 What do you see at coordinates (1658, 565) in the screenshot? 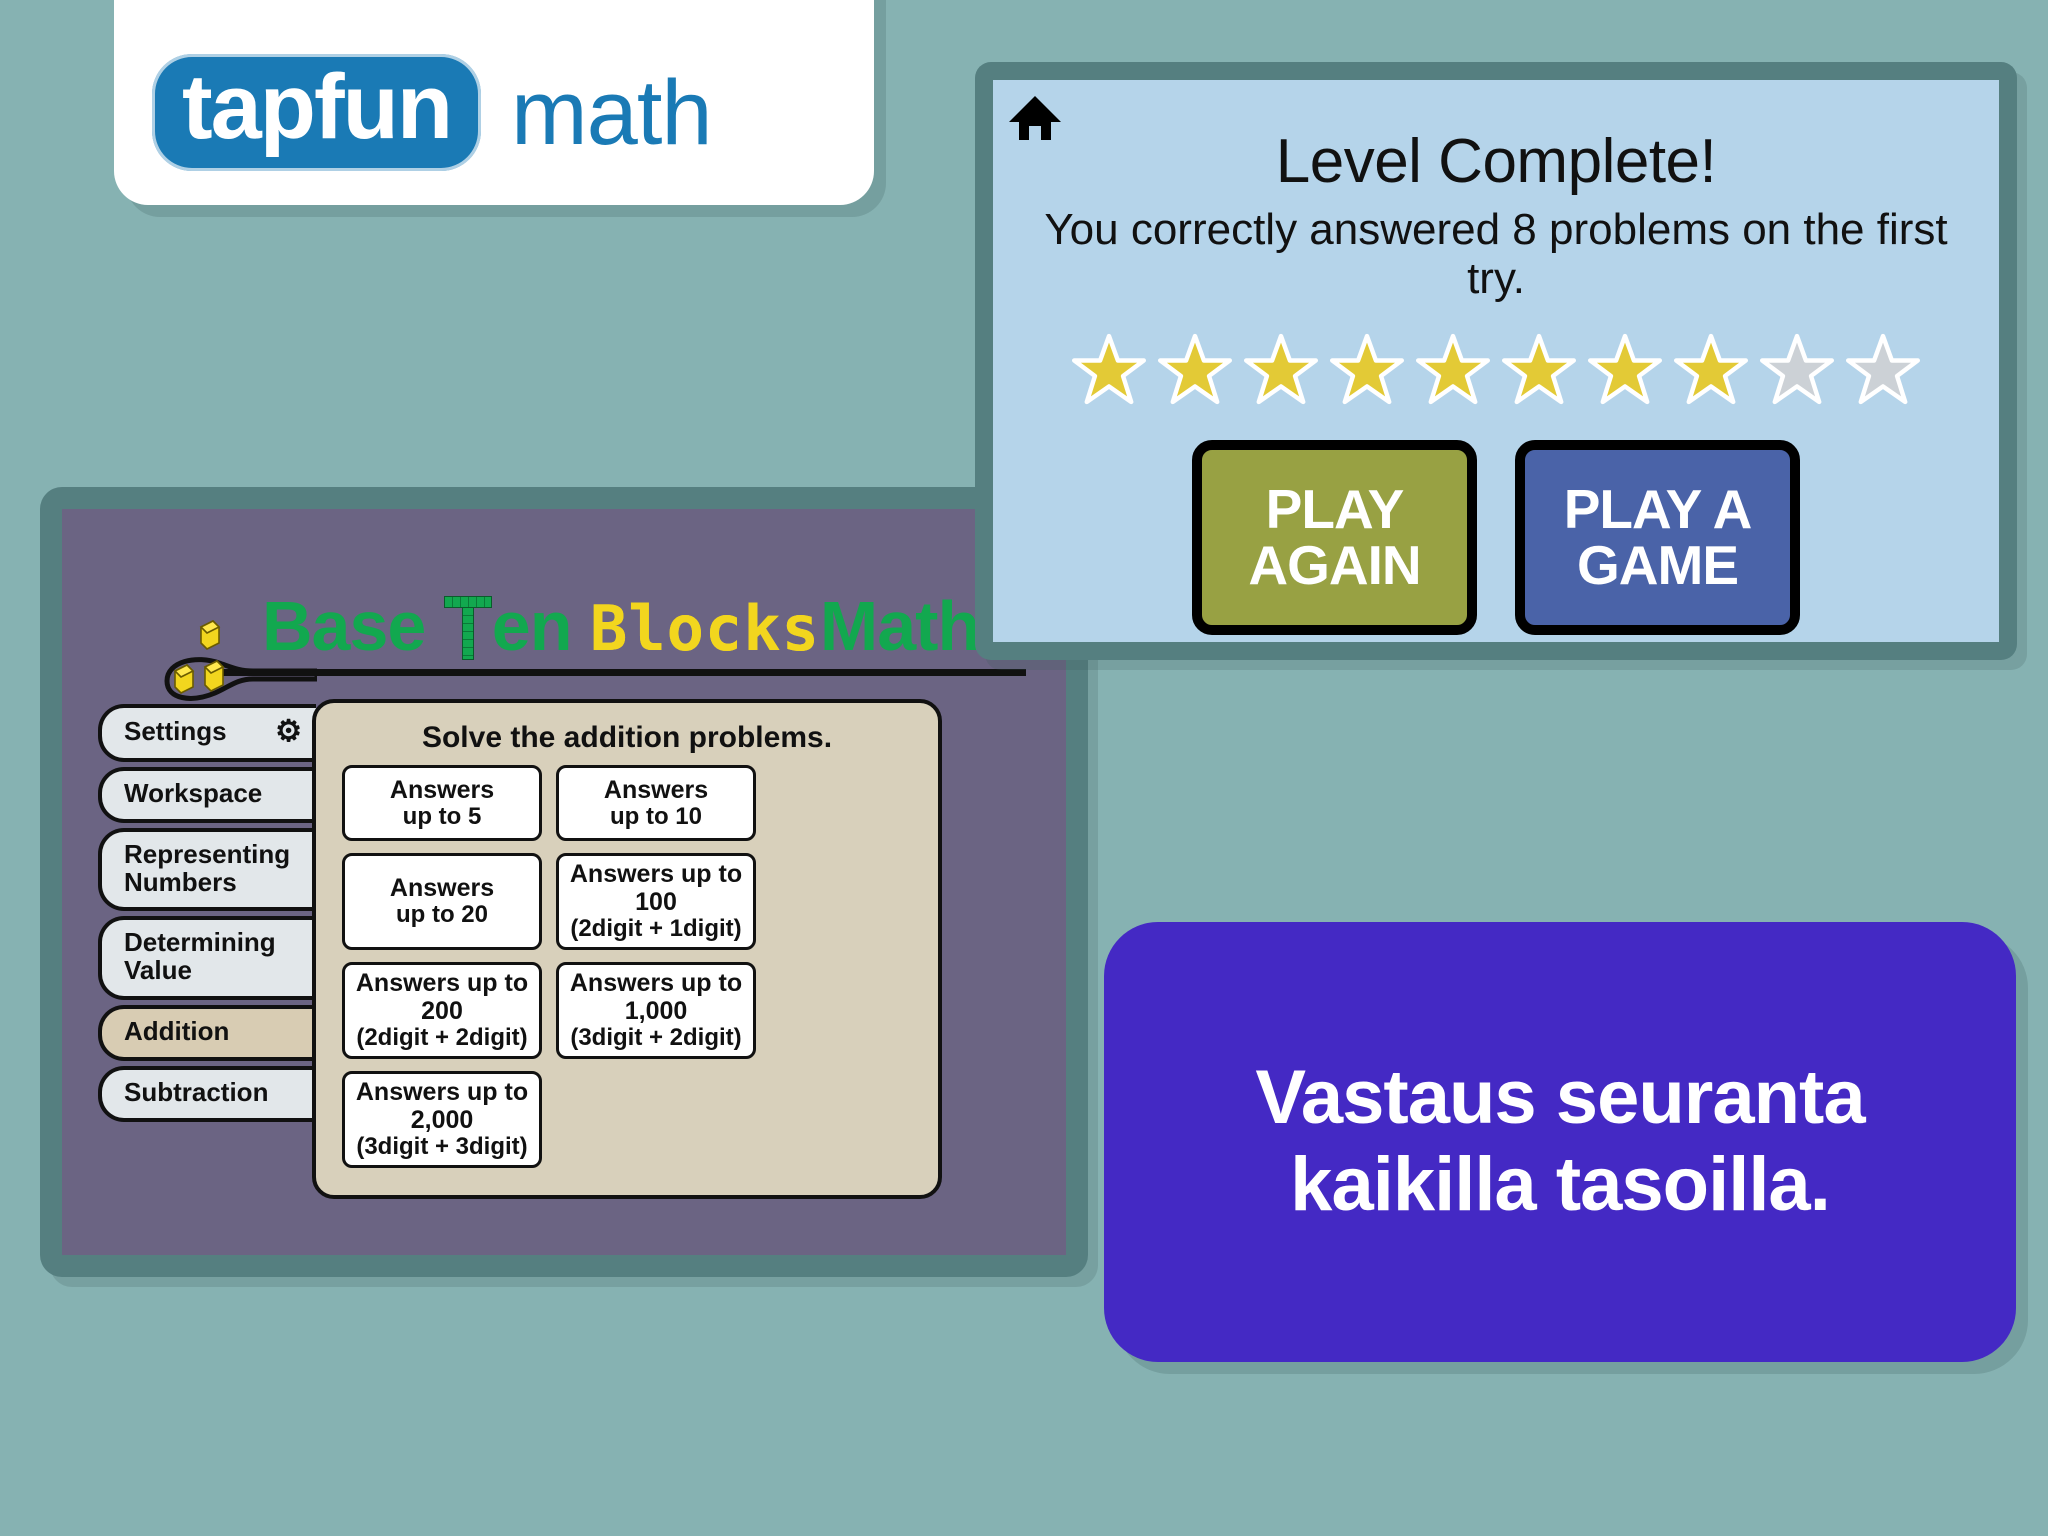
I see `btn-line-2: GAME` at bounding box center [1658, 565].